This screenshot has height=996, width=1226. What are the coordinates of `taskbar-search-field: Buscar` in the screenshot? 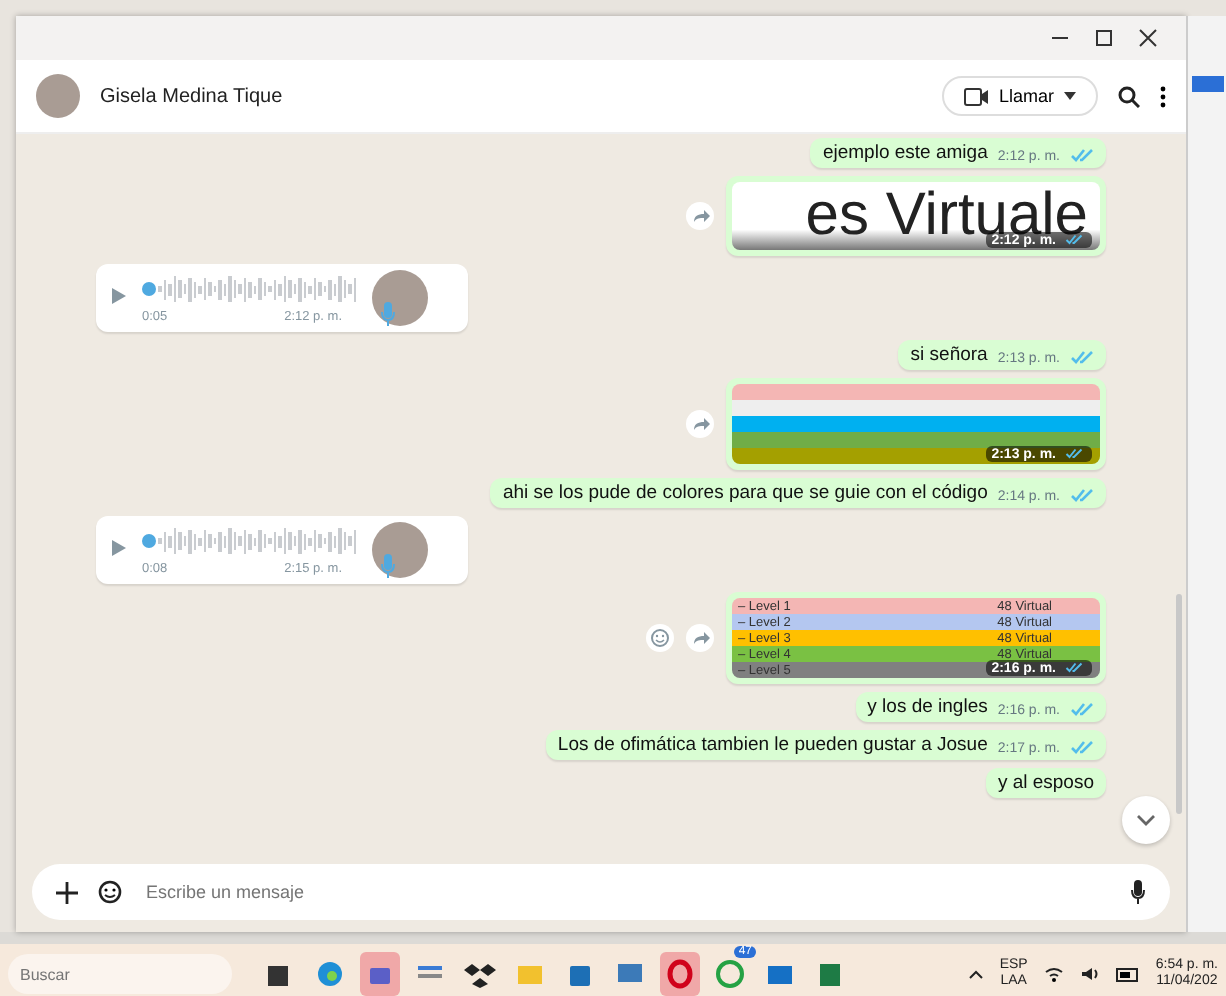 It's located at (120, 974).